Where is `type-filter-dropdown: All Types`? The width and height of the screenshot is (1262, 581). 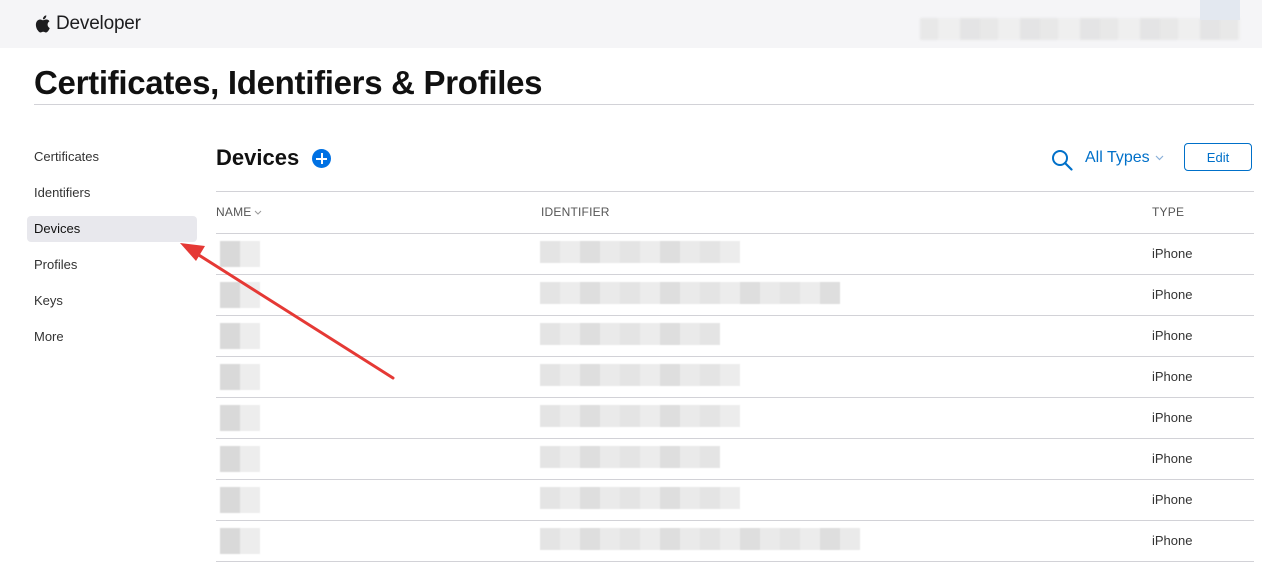 type-filter-dropdown: All Types is located at coordinates (1124, 158).